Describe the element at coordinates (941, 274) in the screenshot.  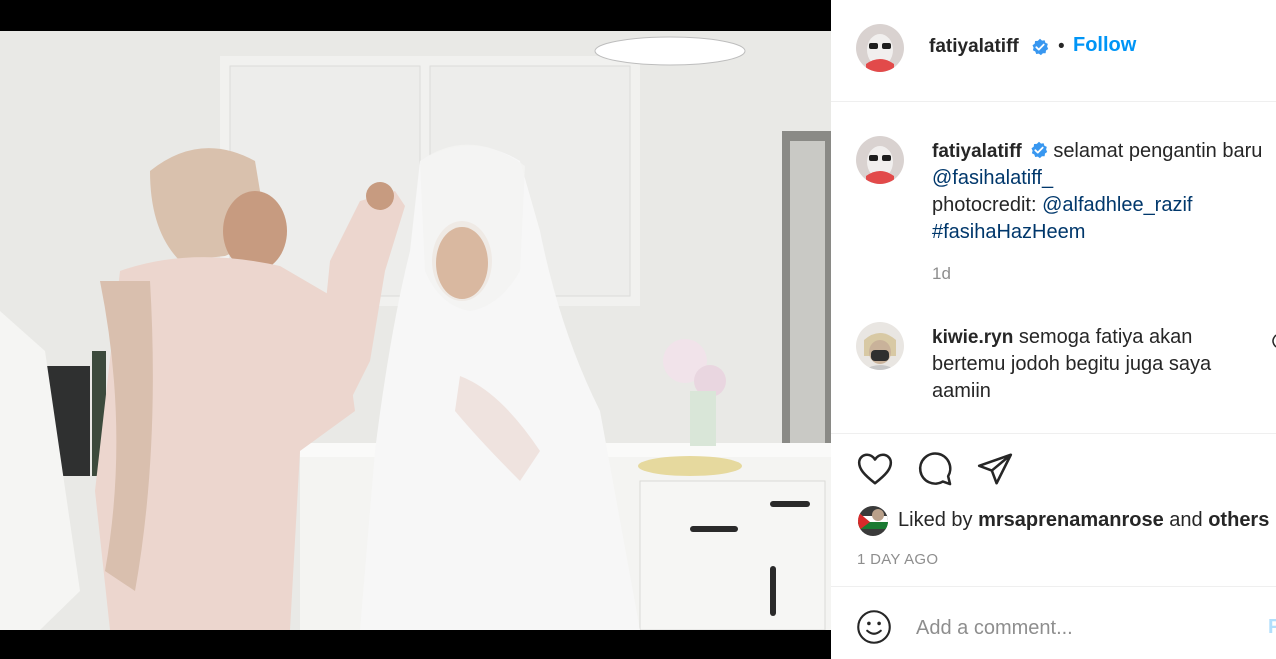
I see `caption-timestamp: 1d` at that location.